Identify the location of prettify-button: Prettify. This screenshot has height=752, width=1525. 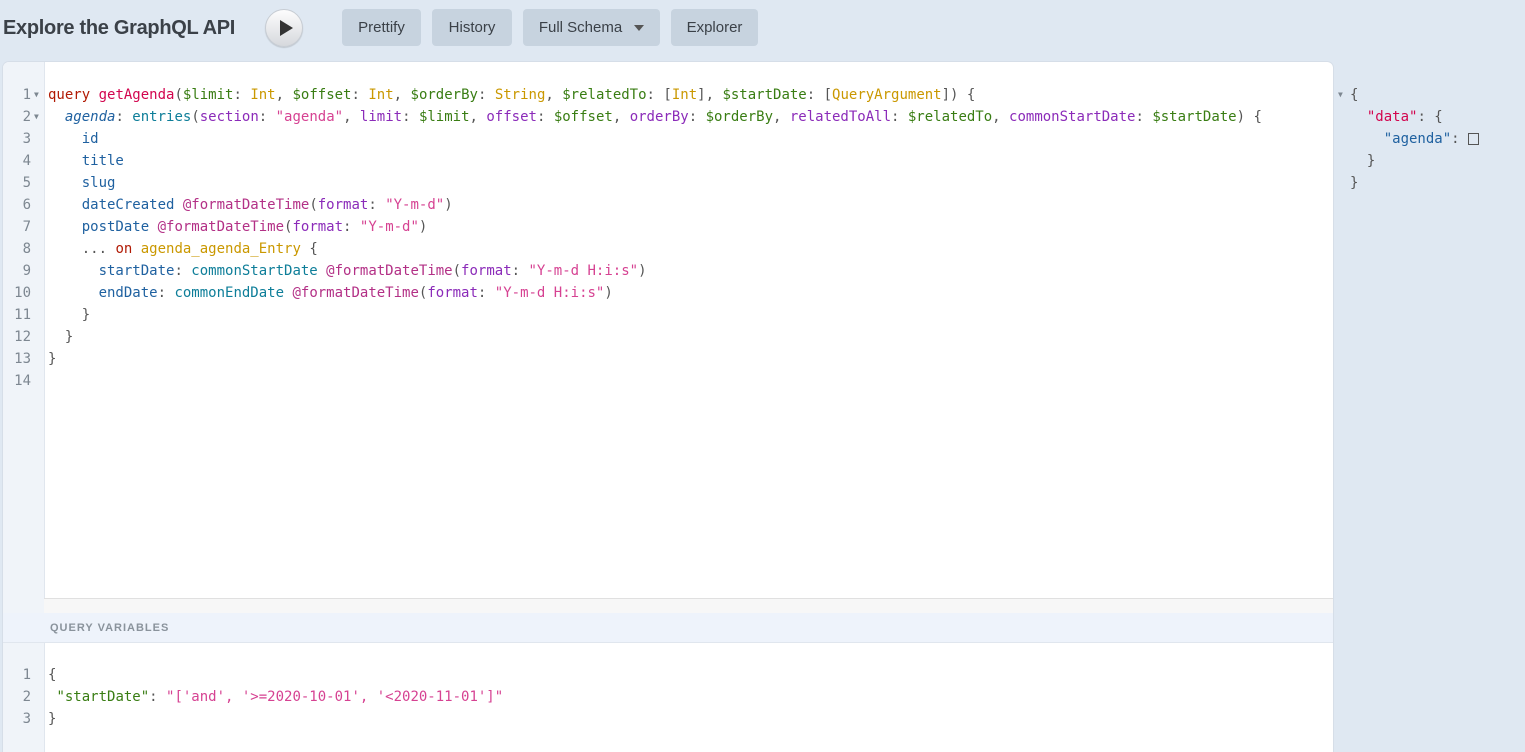
(381, 27).